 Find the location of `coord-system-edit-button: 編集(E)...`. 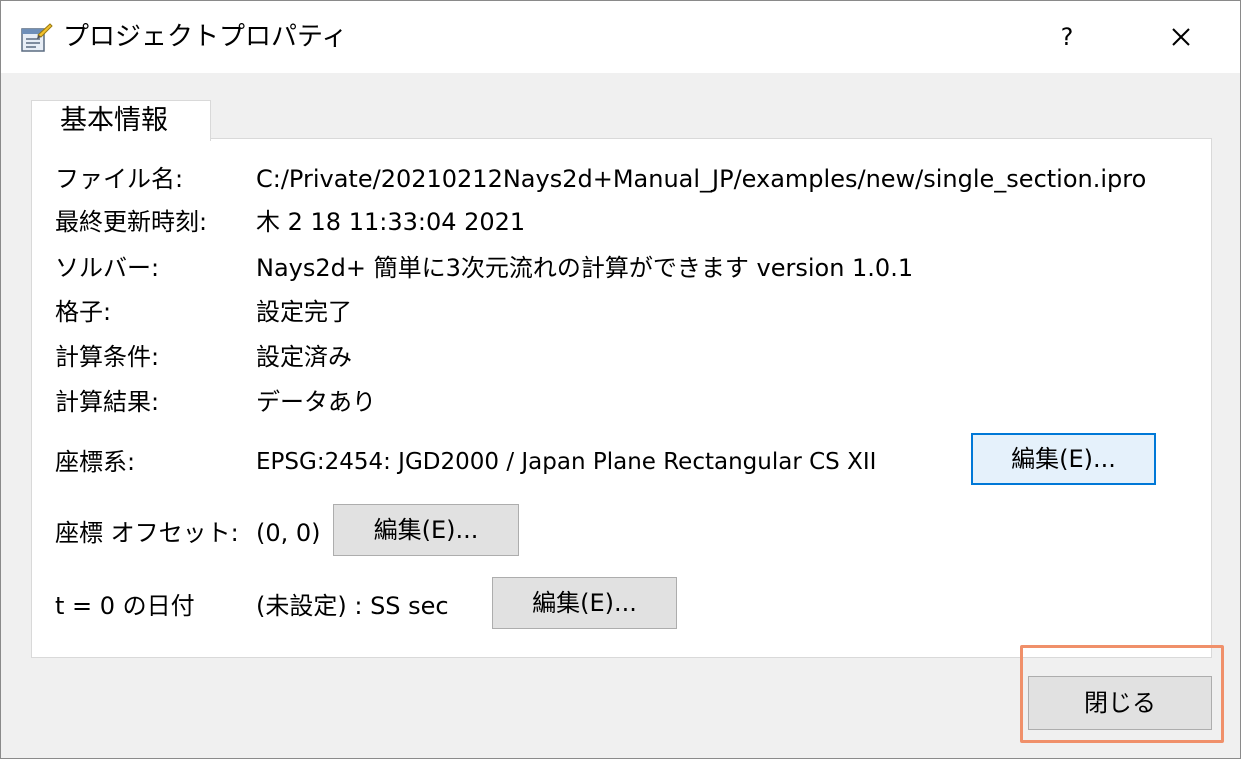

coord-system-edit-button: 編集(E)... is located at coordinates (1063, 459).